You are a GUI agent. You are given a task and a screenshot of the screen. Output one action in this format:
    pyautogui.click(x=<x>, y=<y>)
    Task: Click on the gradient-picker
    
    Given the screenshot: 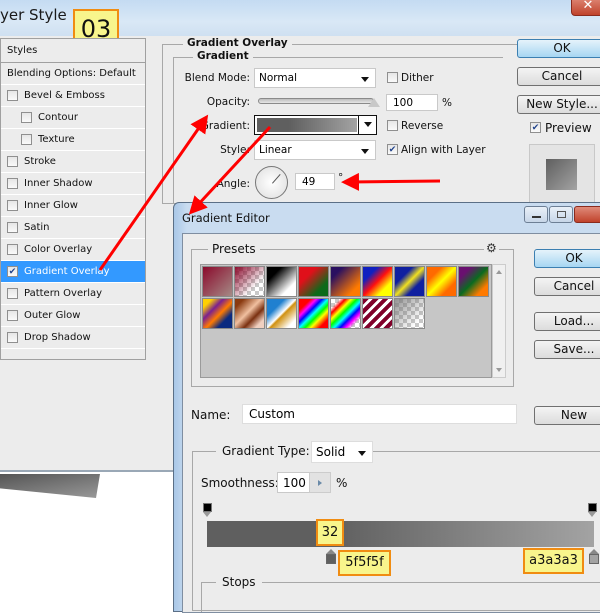 What is the action you would take?
    pyautogui.click(x=315, y=125)
    